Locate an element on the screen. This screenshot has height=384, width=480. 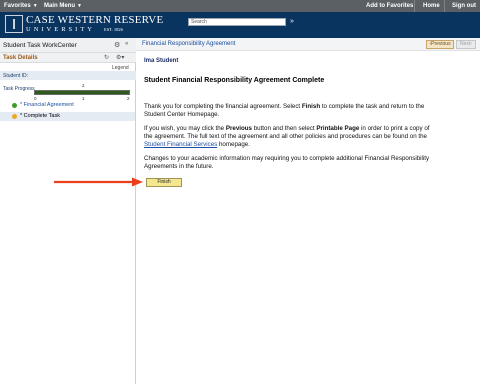
student-id-label: Student ID: is located at coordinates (16, 76).